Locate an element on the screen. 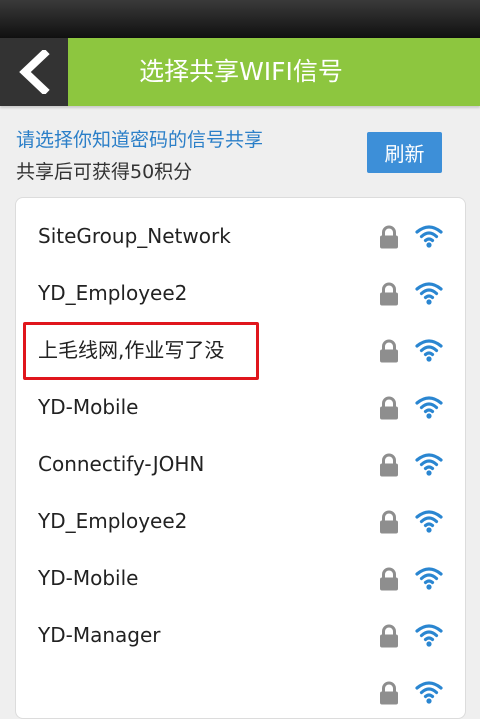  wifi-name: SiteGroup_Network is located at coordinates (134, 236).